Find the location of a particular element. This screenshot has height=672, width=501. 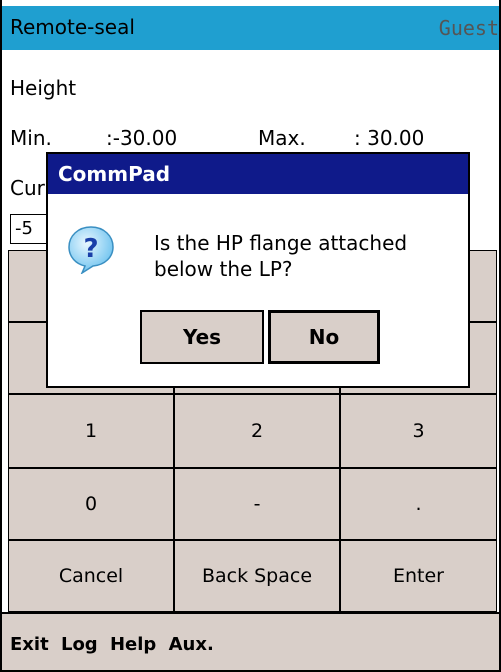

key-3: 3 is located at coordinates (418, 431).